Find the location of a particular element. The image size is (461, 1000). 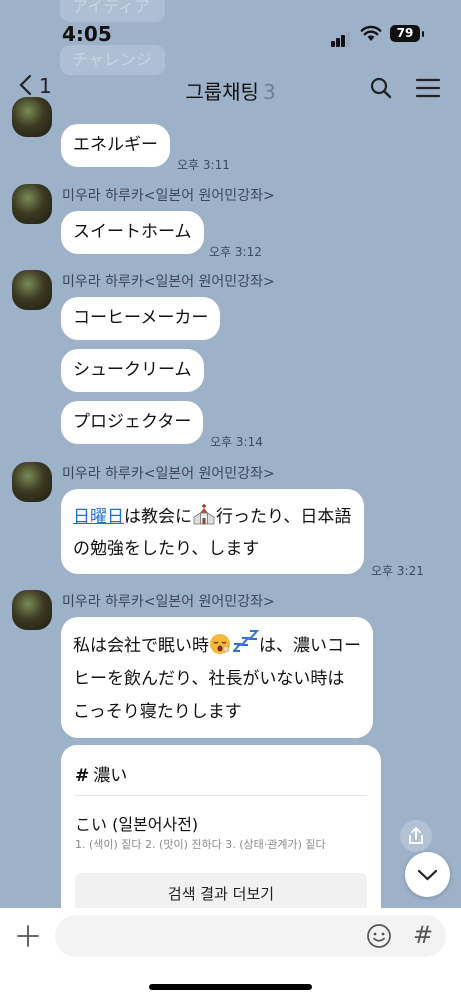

message-bubble: エネルギー is located at coordinates (115, 145).